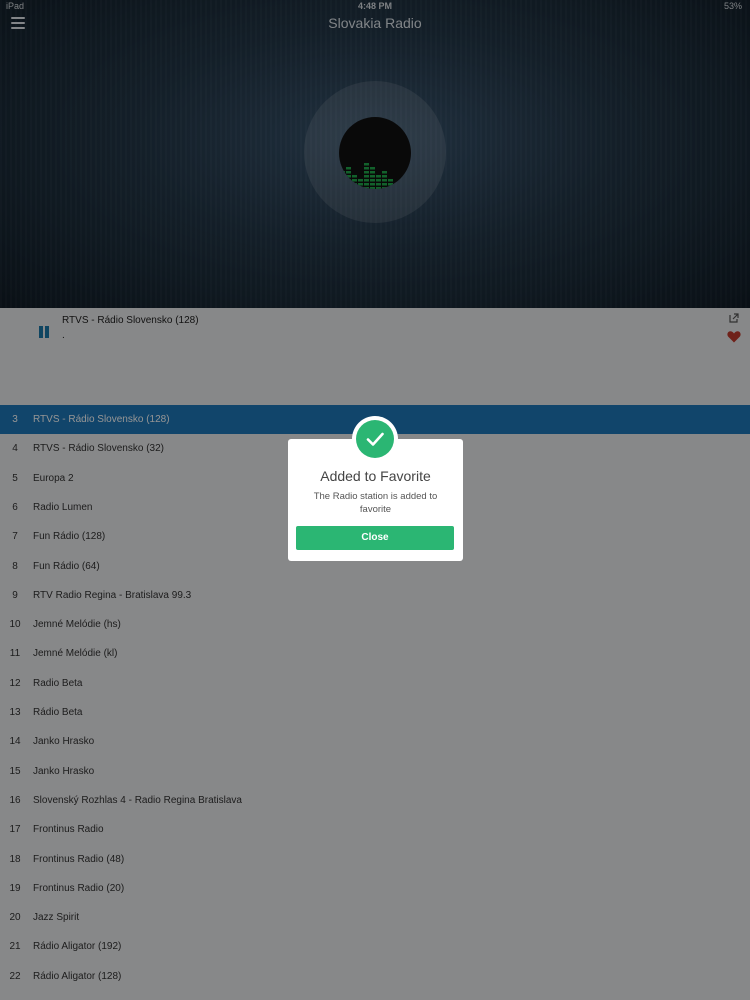  I want to click on dialog-check-badge, so click(375, 439).